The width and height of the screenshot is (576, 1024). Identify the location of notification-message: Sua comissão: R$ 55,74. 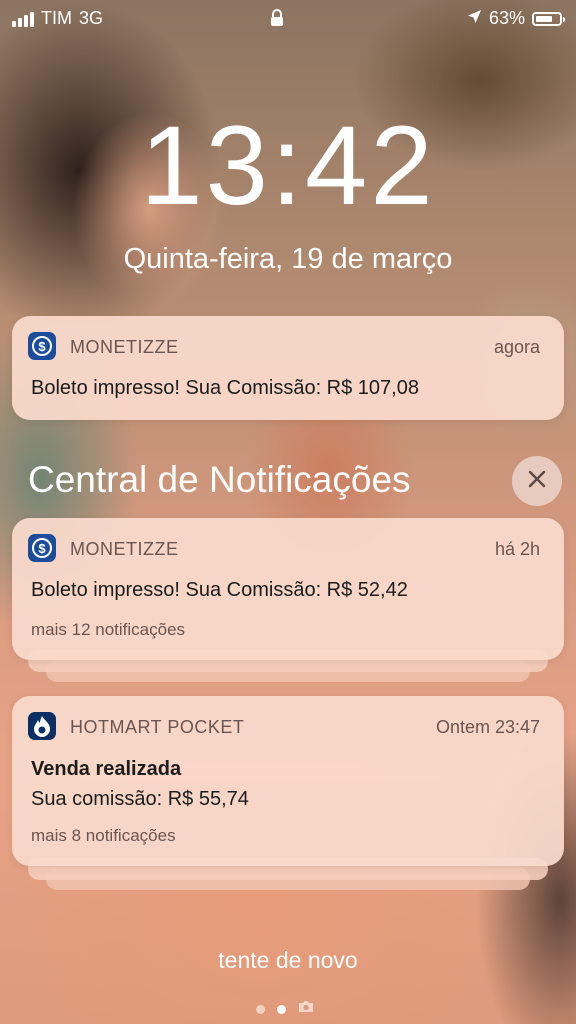
(140, 799).